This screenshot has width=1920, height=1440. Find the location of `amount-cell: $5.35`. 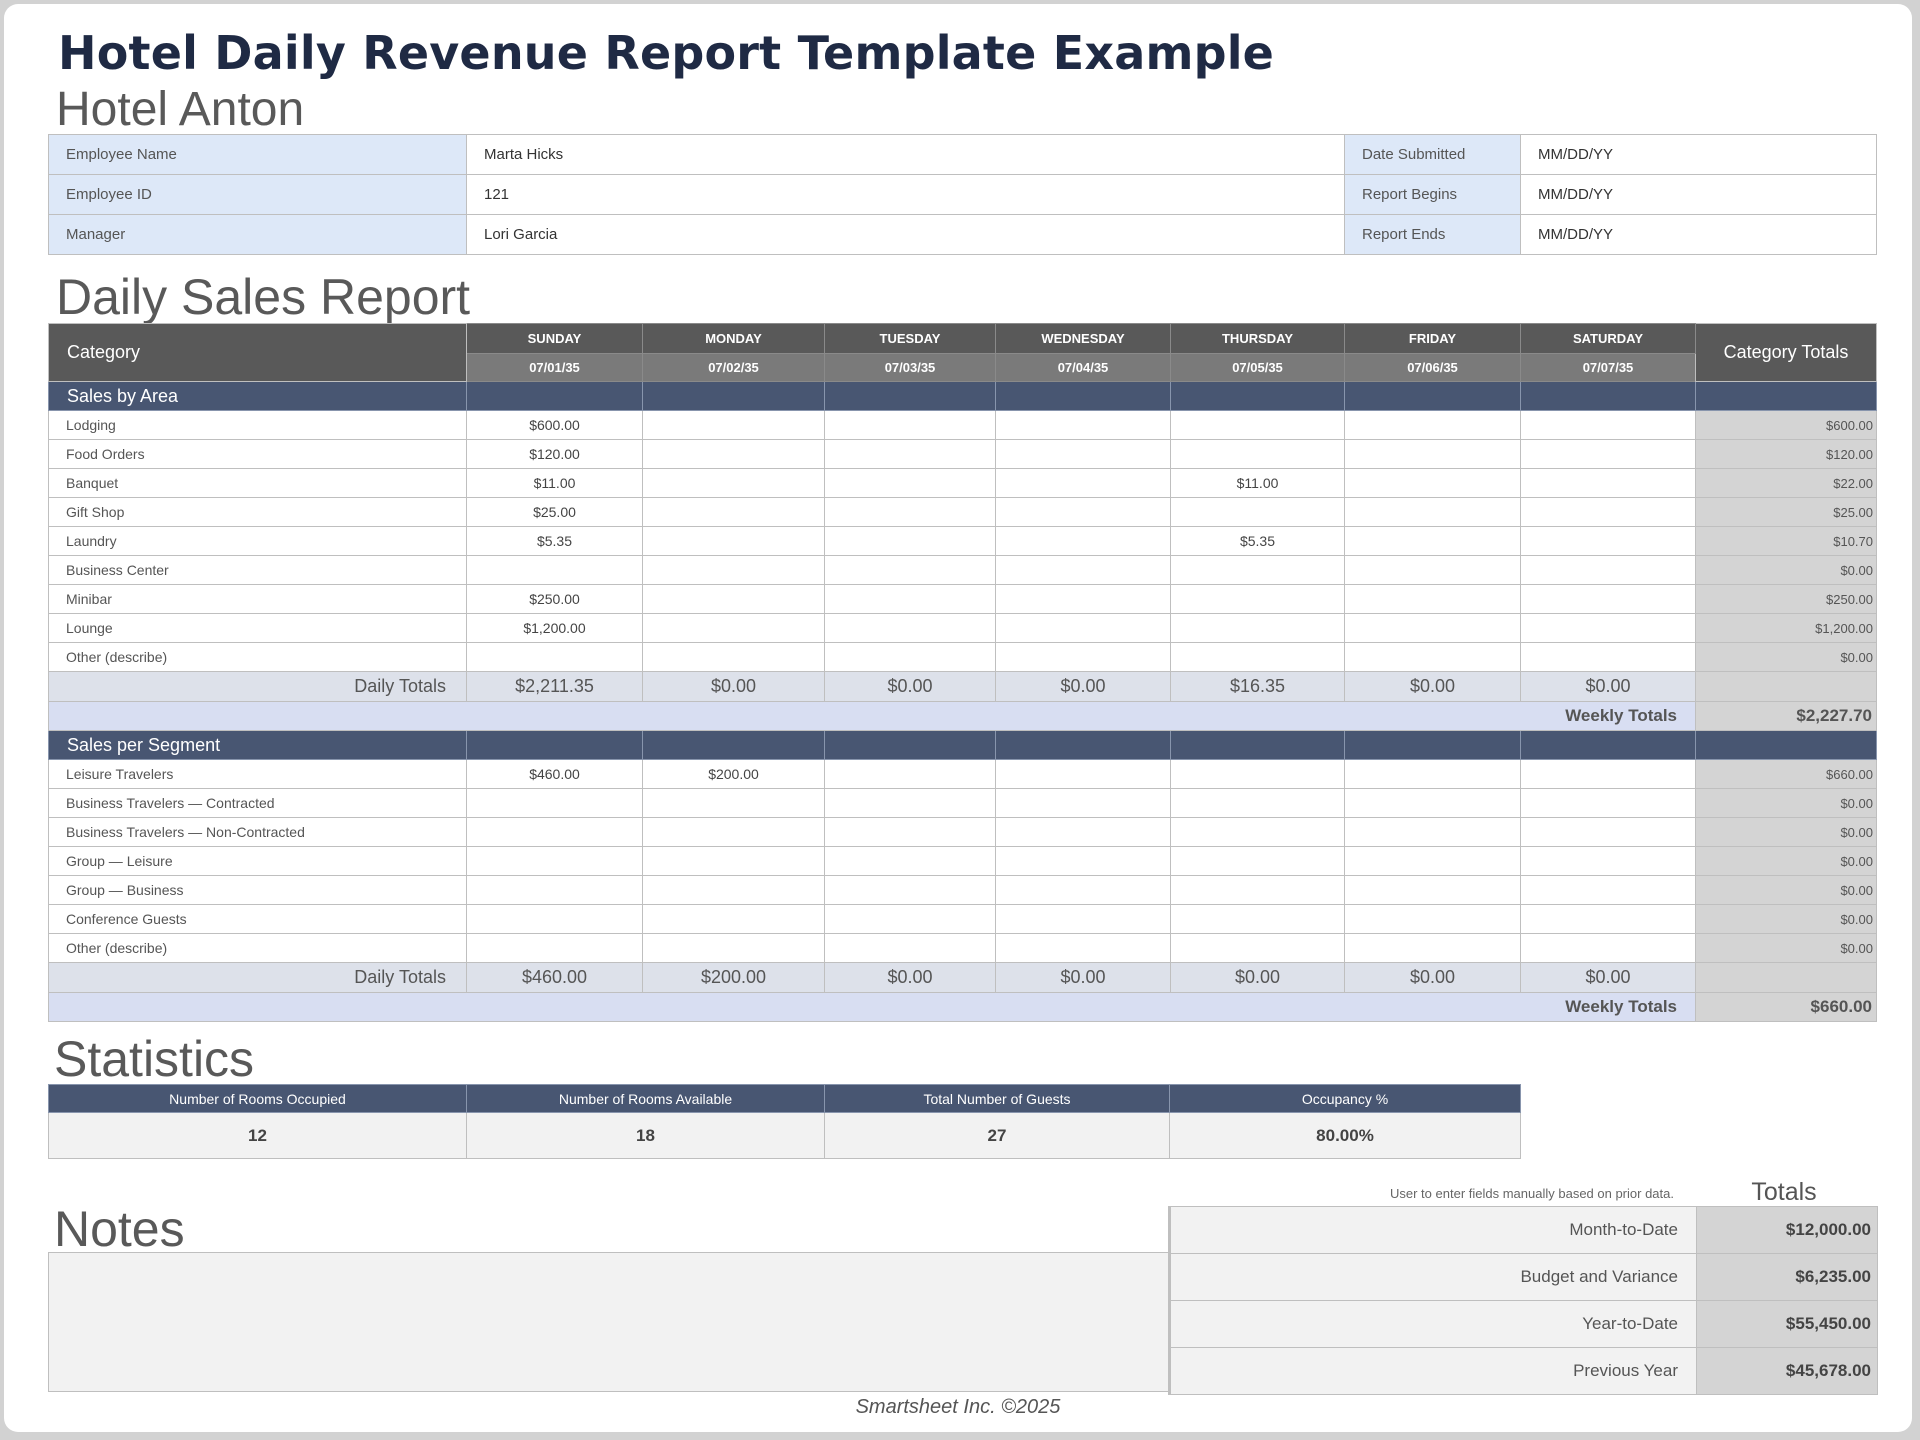

amount-cell: $5.35 is located at coordinates (555, 541).